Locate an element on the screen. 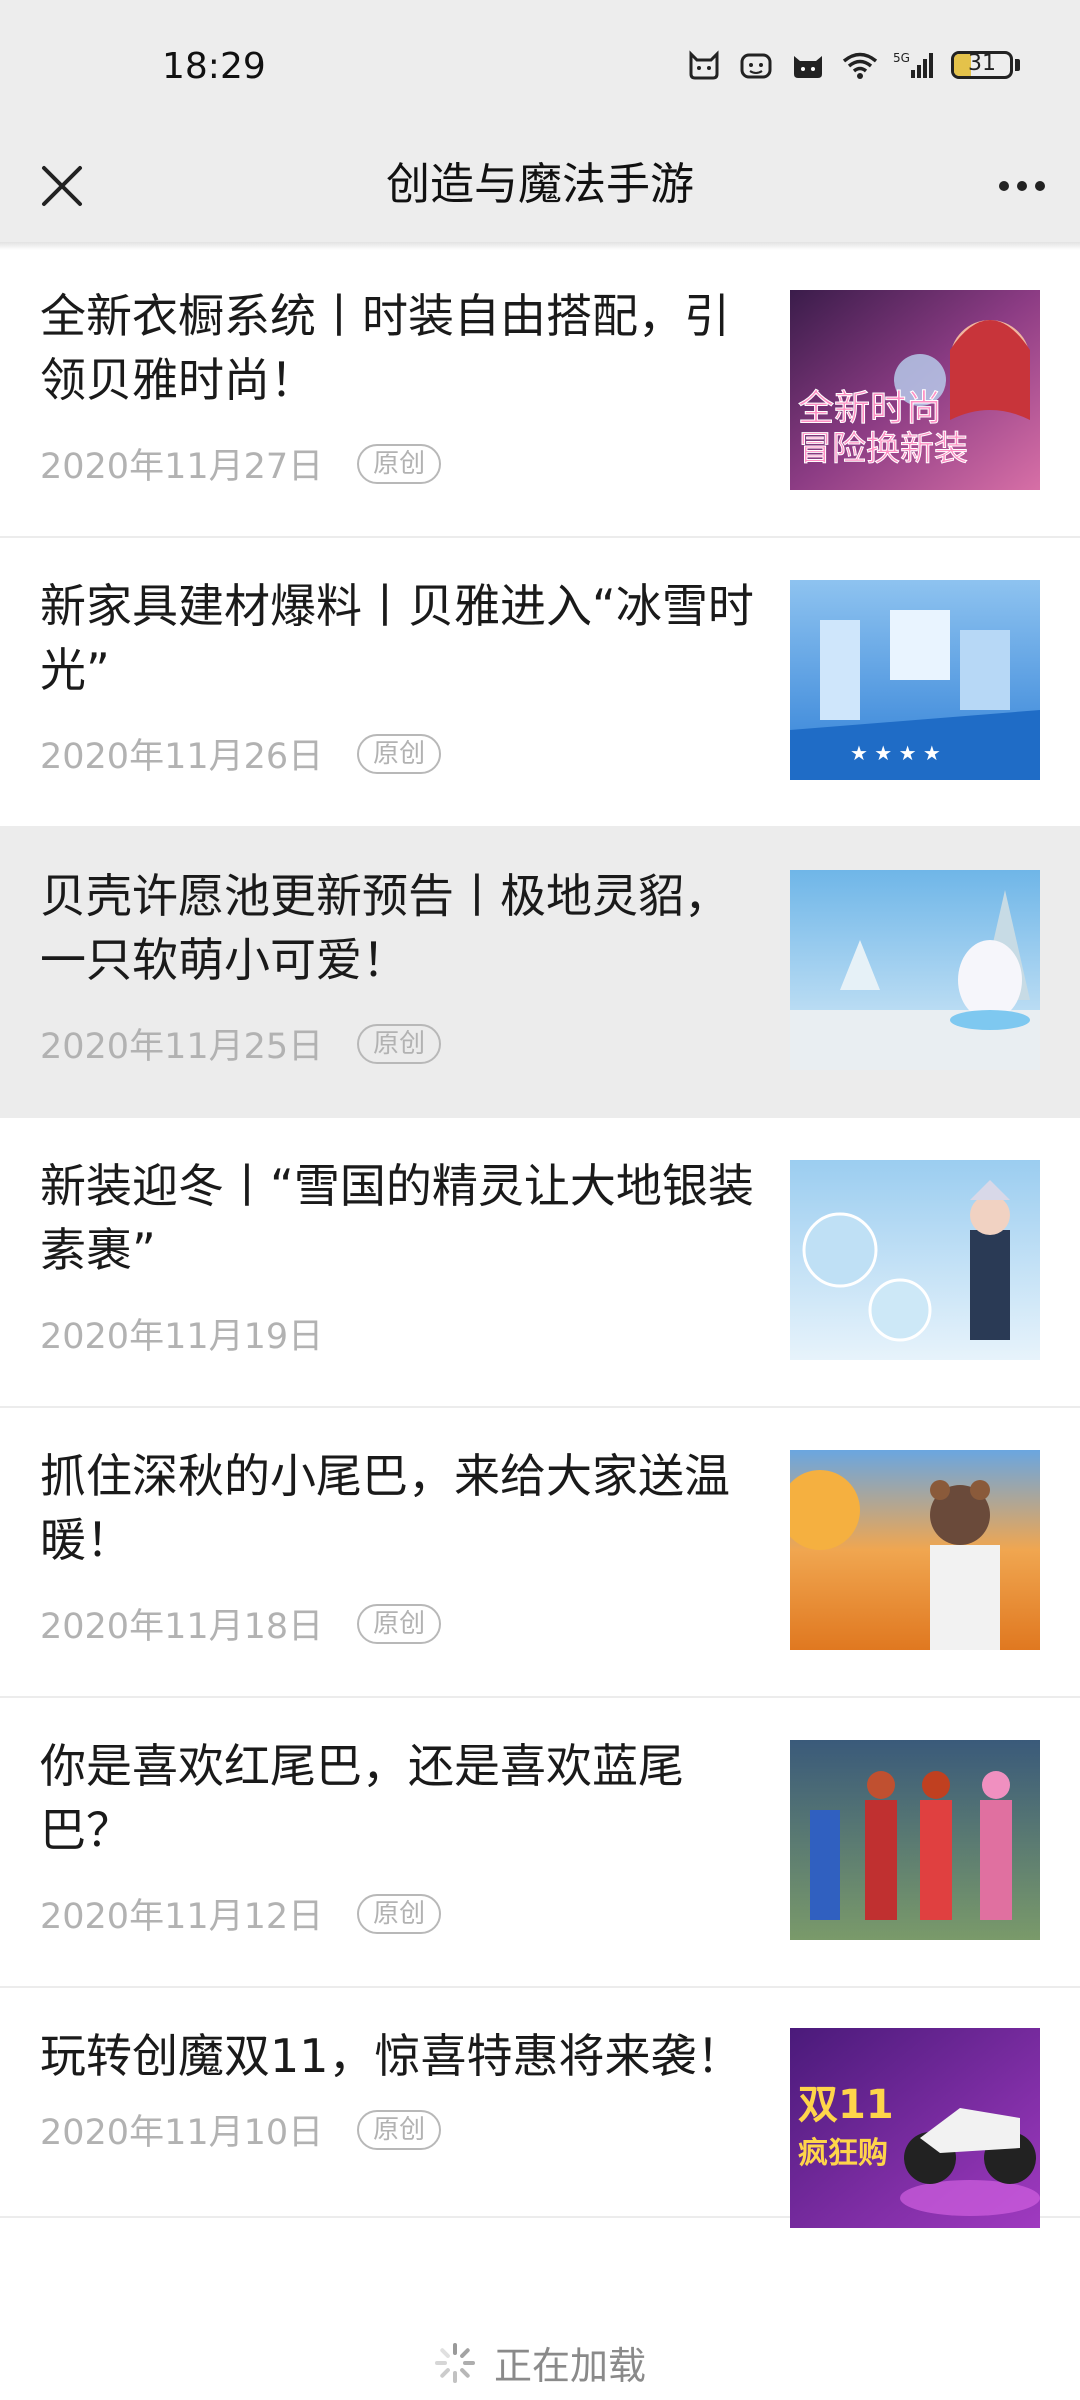 The height and width of the screenshot is (2400, 1080). article-date: 2020年11月18日 is located at coordinates (182, 1627).